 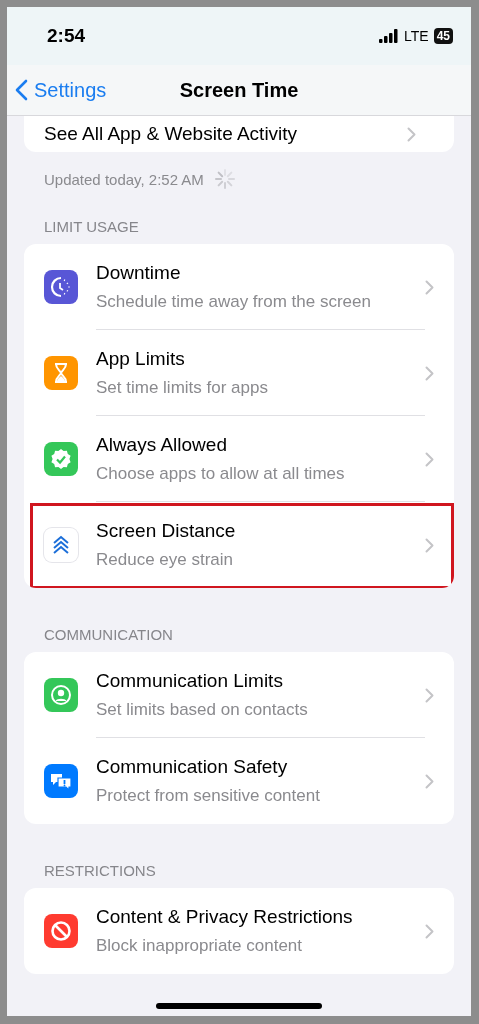 What do you see at coordinates (161, 444) in the screenshot?
I see `row-title: Always Allowed` at bounding box center [161, 444].